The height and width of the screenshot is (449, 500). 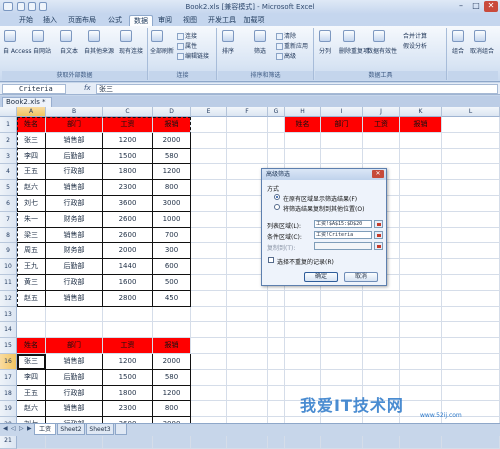 I want to click on column-header-A: A, so click(x=31, y=112).